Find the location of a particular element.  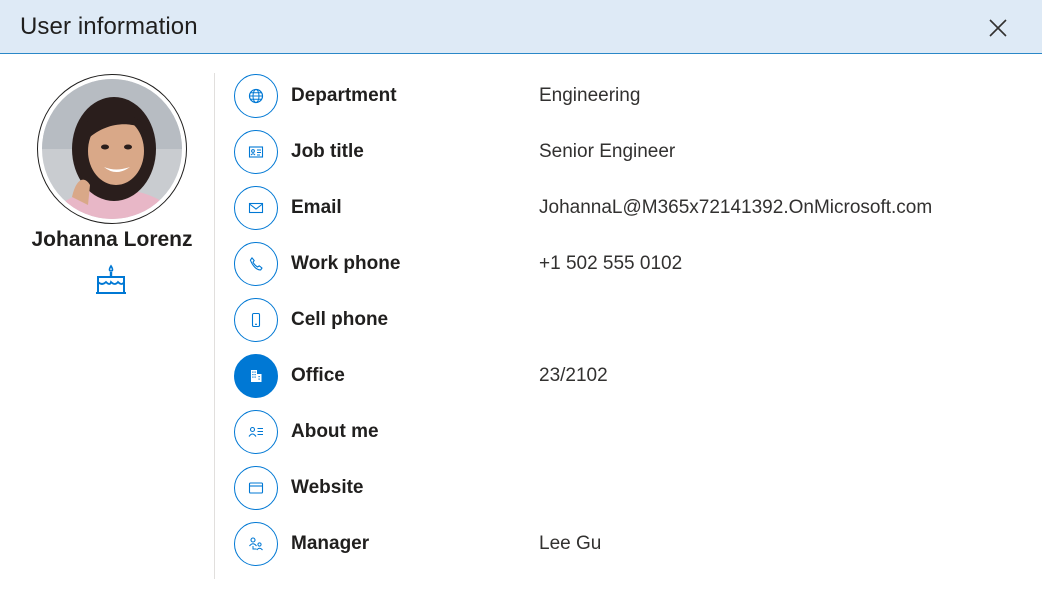

work-phone-button is located at coordinates (256, 264).